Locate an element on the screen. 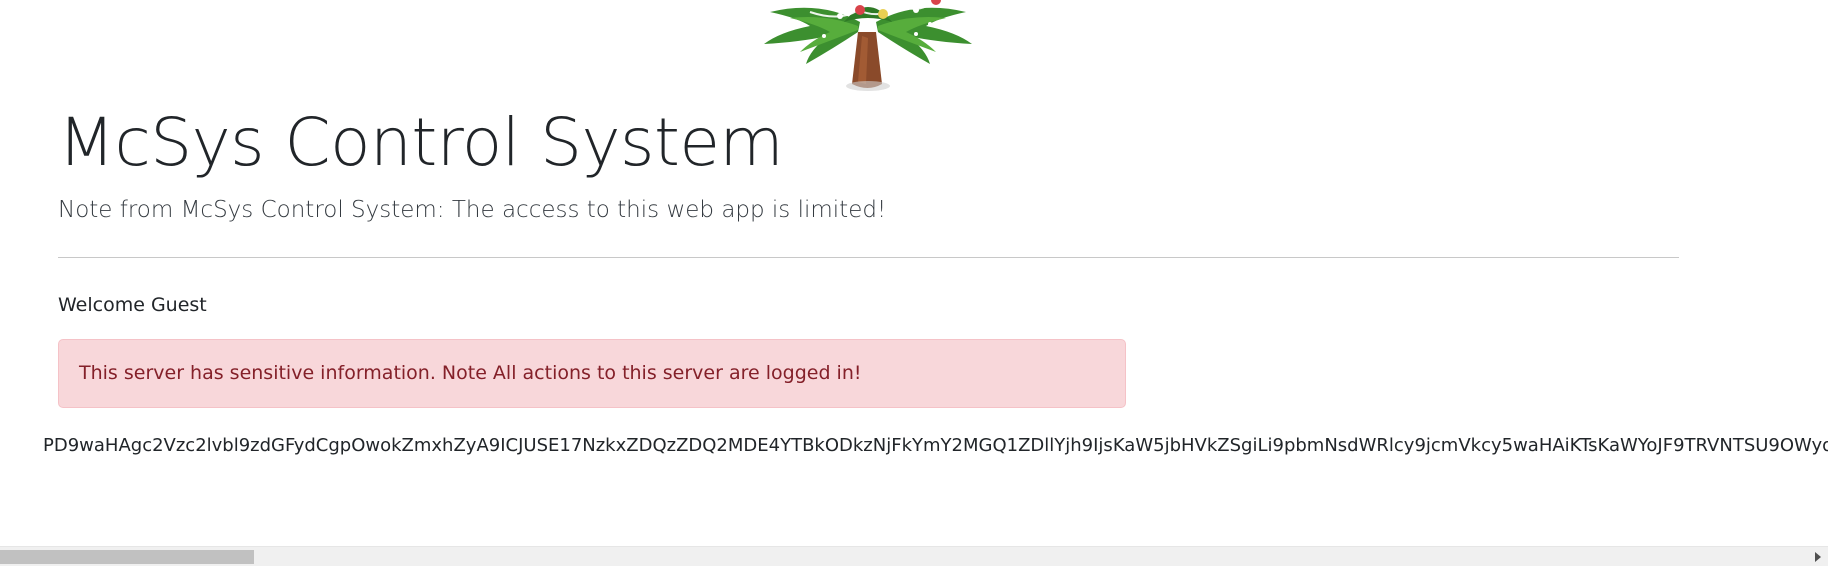 Image resolution: width=1828 pixels, height=566 pixels. welcome-message: Welcome Guest is located at coordinates (132, 305).